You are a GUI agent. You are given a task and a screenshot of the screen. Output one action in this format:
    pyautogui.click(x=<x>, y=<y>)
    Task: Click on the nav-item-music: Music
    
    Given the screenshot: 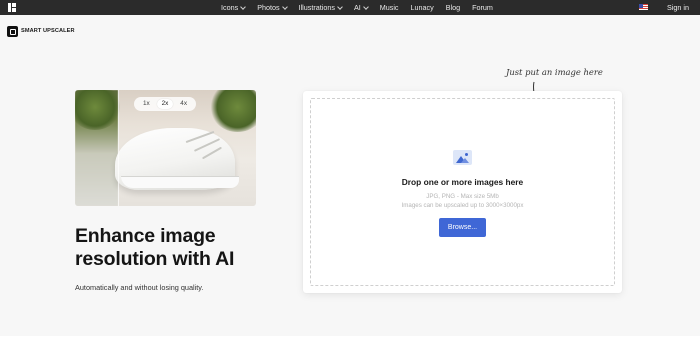 What is the action you would take?
    pyautogui.click(x=389, y=7)
    